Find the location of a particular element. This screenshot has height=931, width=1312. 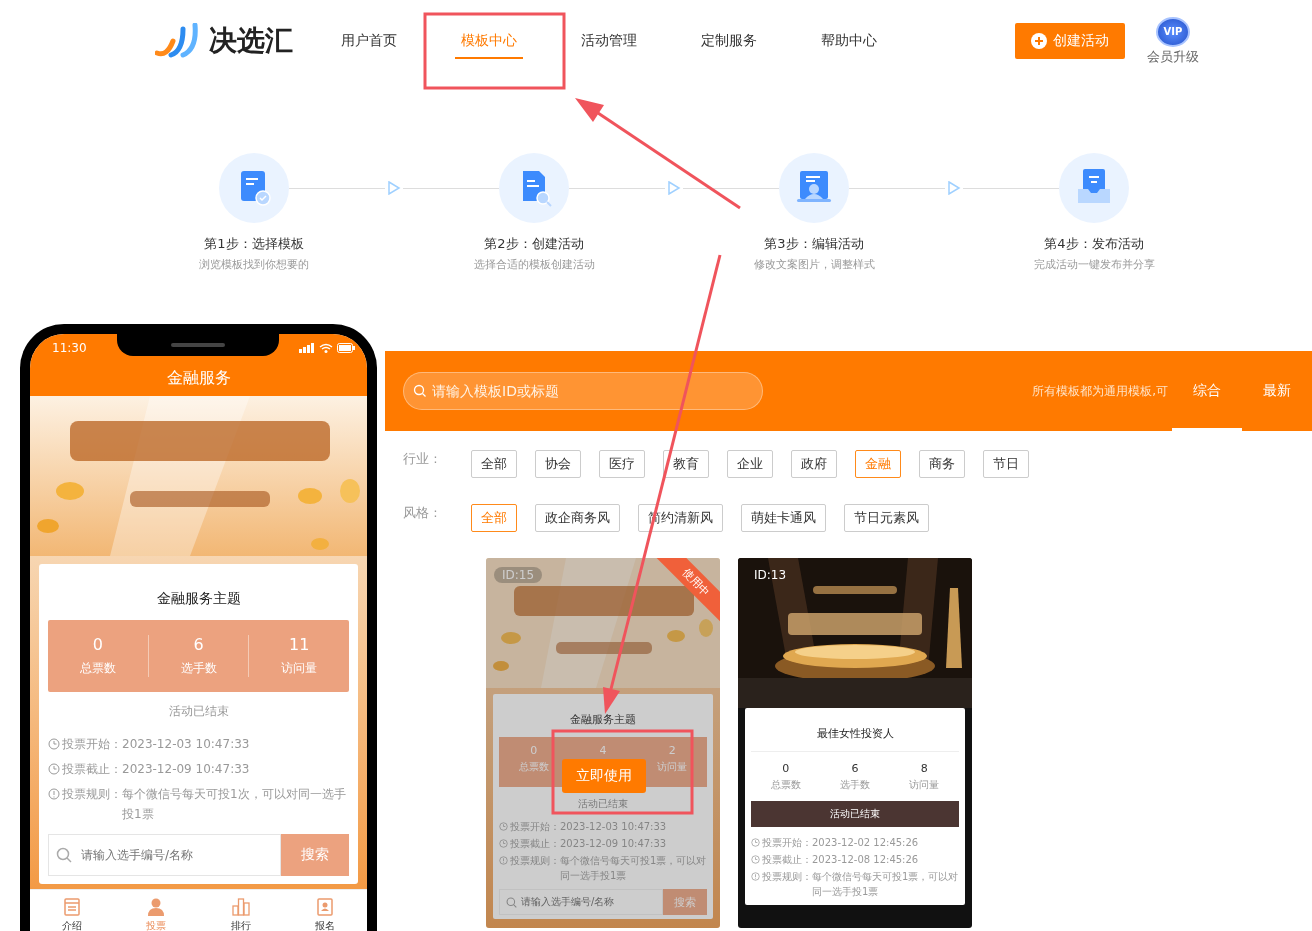

filter-chip: 全部 is located at coordinates (494, 464).